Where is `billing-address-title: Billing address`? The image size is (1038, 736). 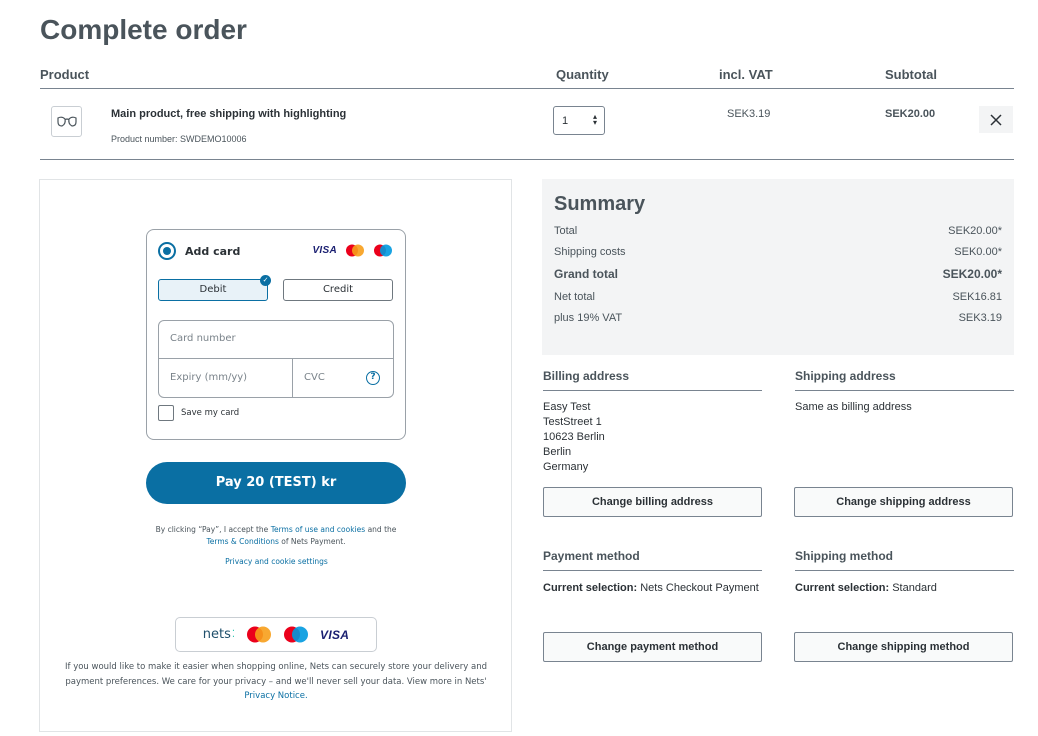
billing-address-title: Billing address is located at coordinates (652, 380).